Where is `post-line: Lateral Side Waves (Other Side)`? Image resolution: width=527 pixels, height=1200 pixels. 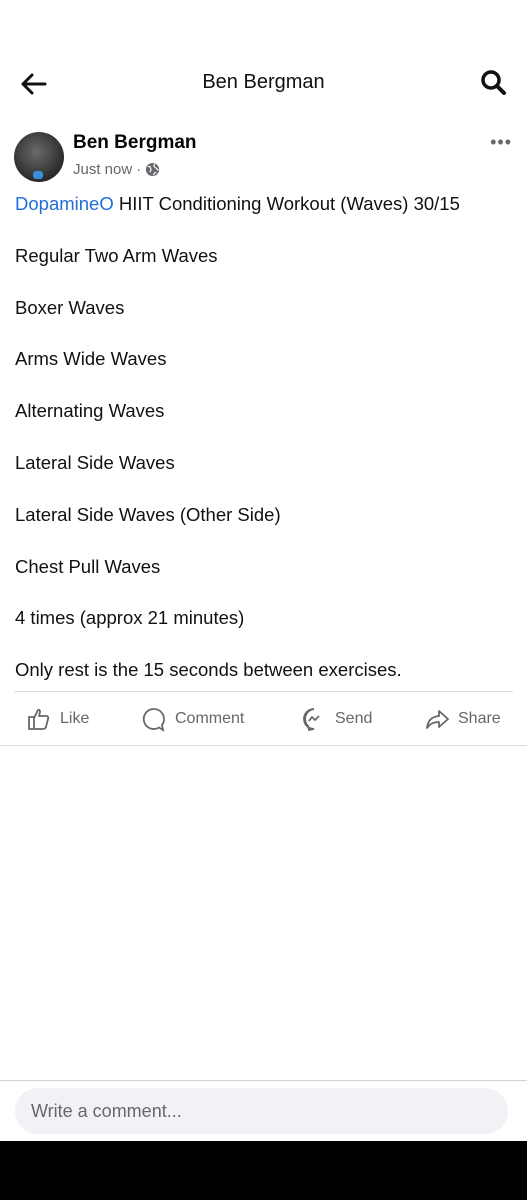
post-line: Lateral Side Waves (Other Side) is located at coordinates (148, 514).